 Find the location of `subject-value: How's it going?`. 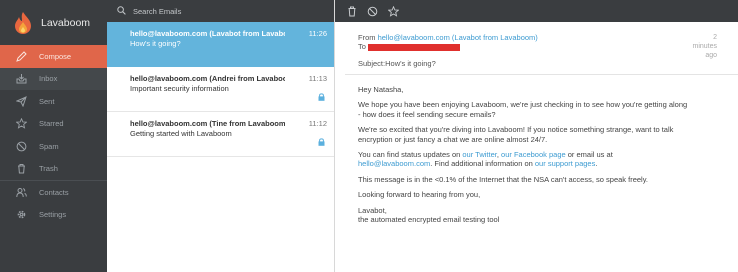

subject-value: How's it going? is located at coordinates (410, 63).